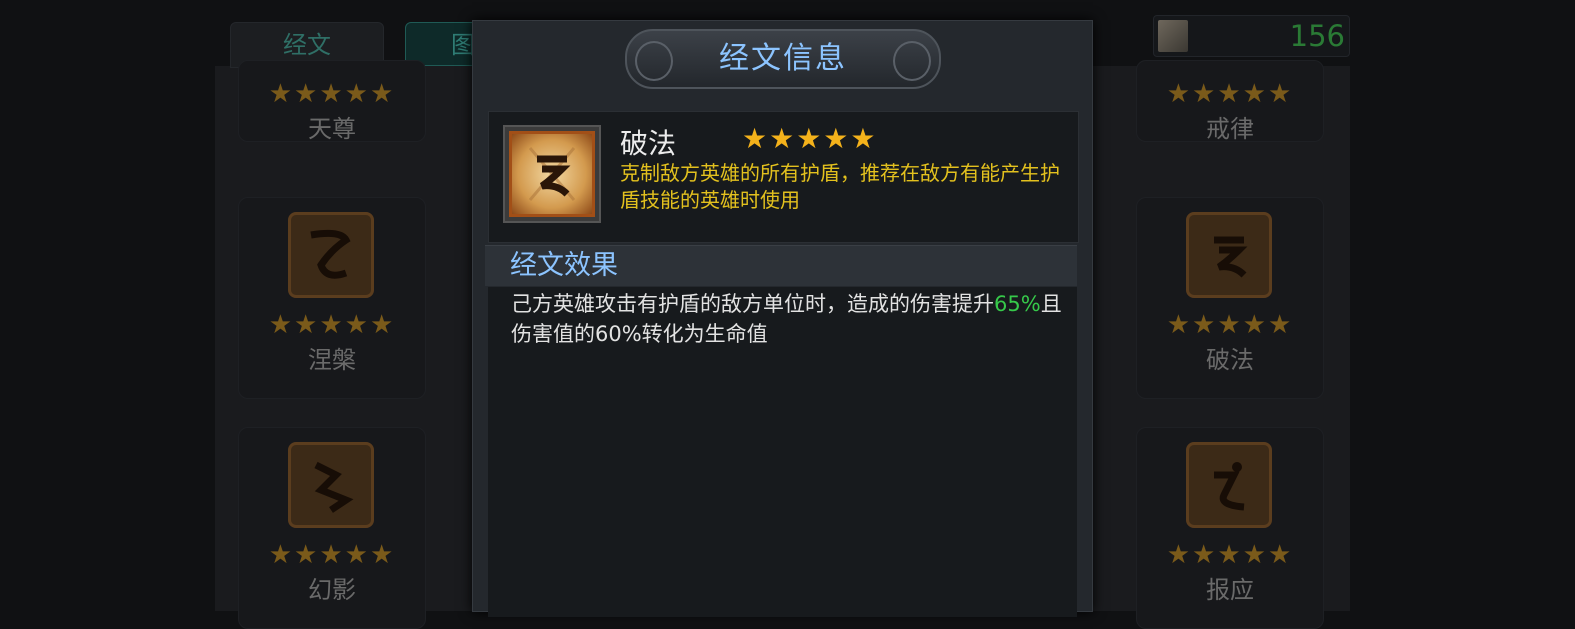 The image size is (1575, 629). What do you see at coordinates (332, 590) in the screenshot?
I see `rune-name: 幻影` at bounding box center [332, 590].